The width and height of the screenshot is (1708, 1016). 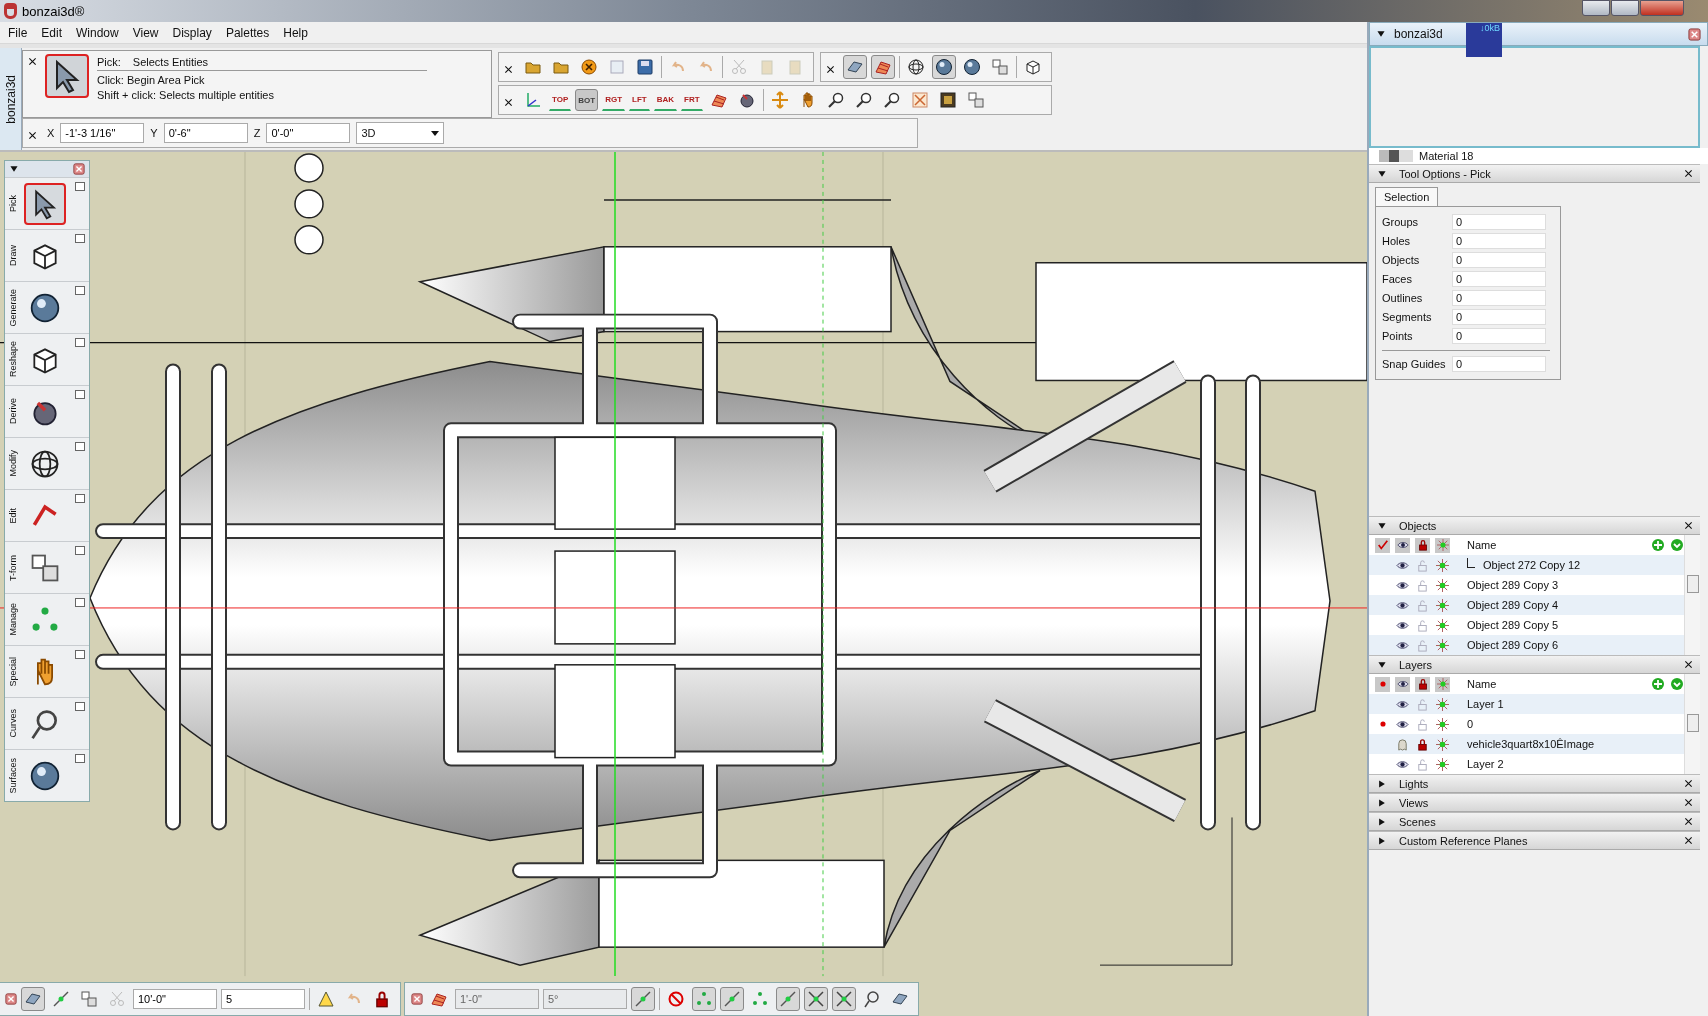 What do you see at coordinates (587, 100) in the screenshot?
I see `view-button: BOT` at bounding box center [587, 100].